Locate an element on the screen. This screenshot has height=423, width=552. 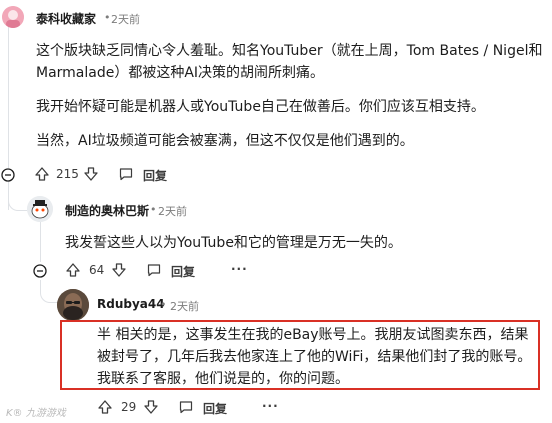
watermark: K® 九游游戏 is located at coordinates (36, 413).